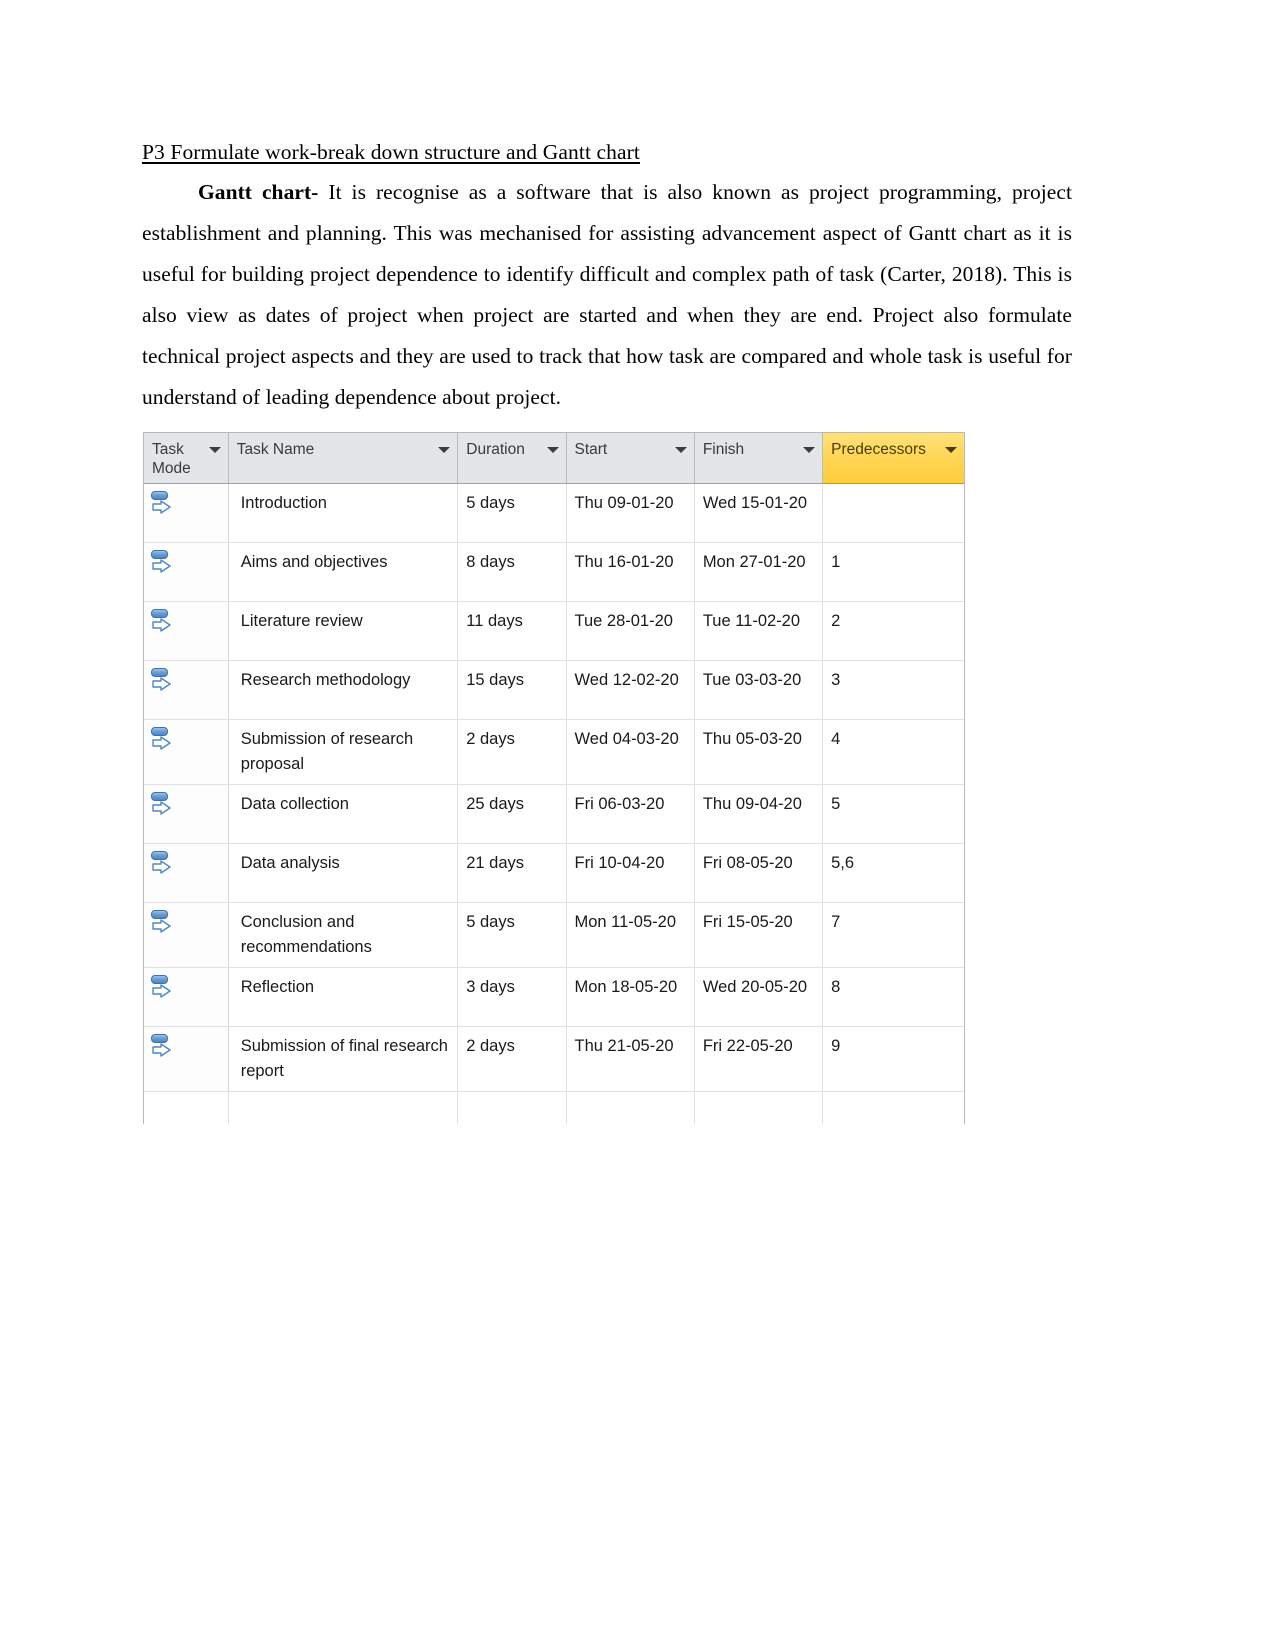 Image resolution: width=1275 pixels, height=1651 pixels. What do you see at coordinates (893, 873) in the screenshot?
I see `cell-predecessors: 5,6` at bounding box center [893, 873].